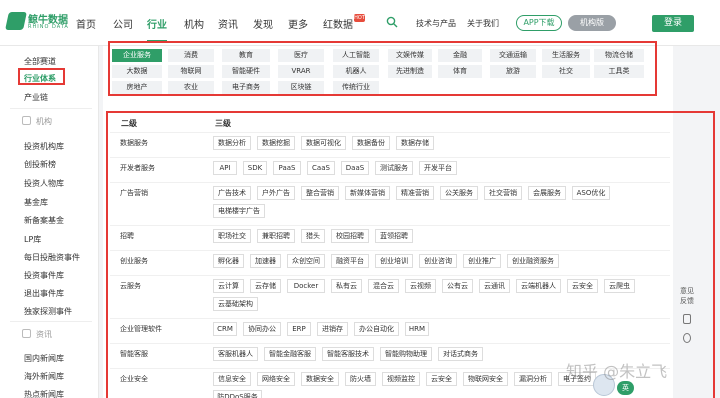  Describe the element at coordinates (44, 393) in the screenshot. I see `sidebar-item-hot-news: 热点新闻库` at that location.